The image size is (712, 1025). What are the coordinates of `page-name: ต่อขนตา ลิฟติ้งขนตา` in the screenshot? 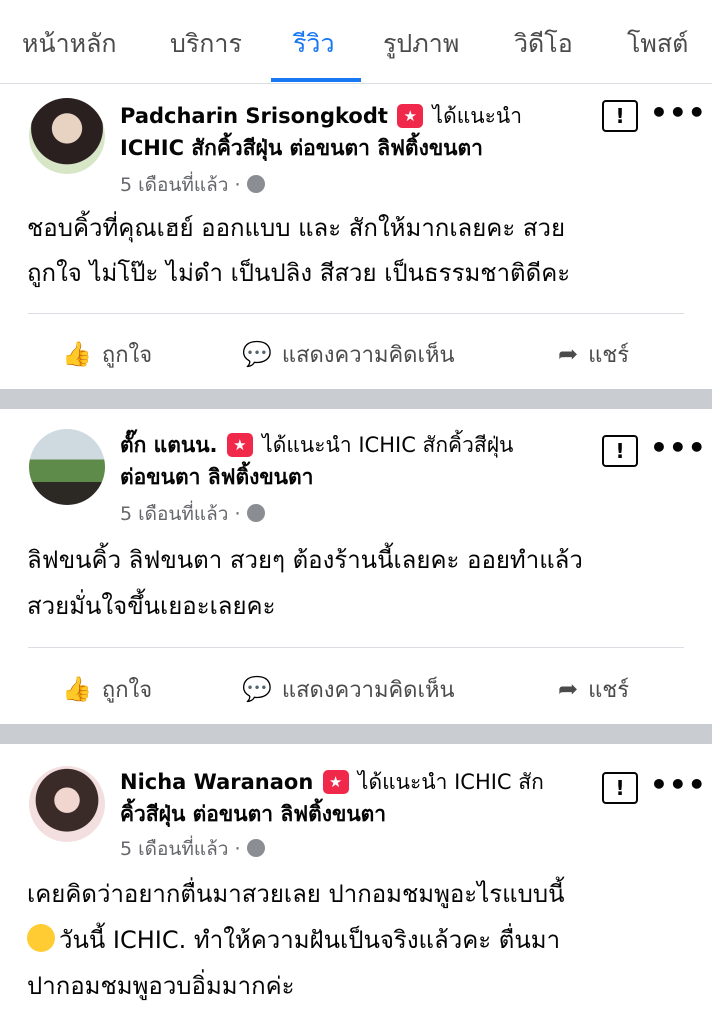 It's located at (216, 477).